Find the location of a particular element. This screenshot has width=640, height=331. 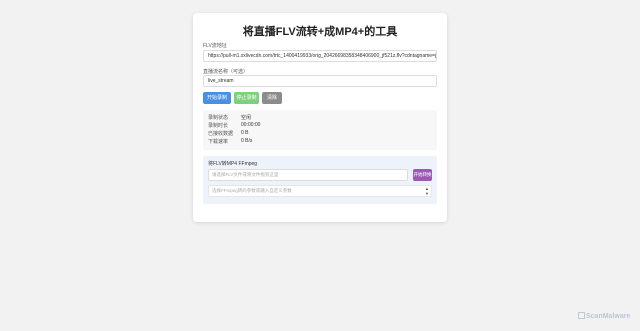

spinner-arrows-icon: ▲ ▼ is located at coordinates (427, 191).